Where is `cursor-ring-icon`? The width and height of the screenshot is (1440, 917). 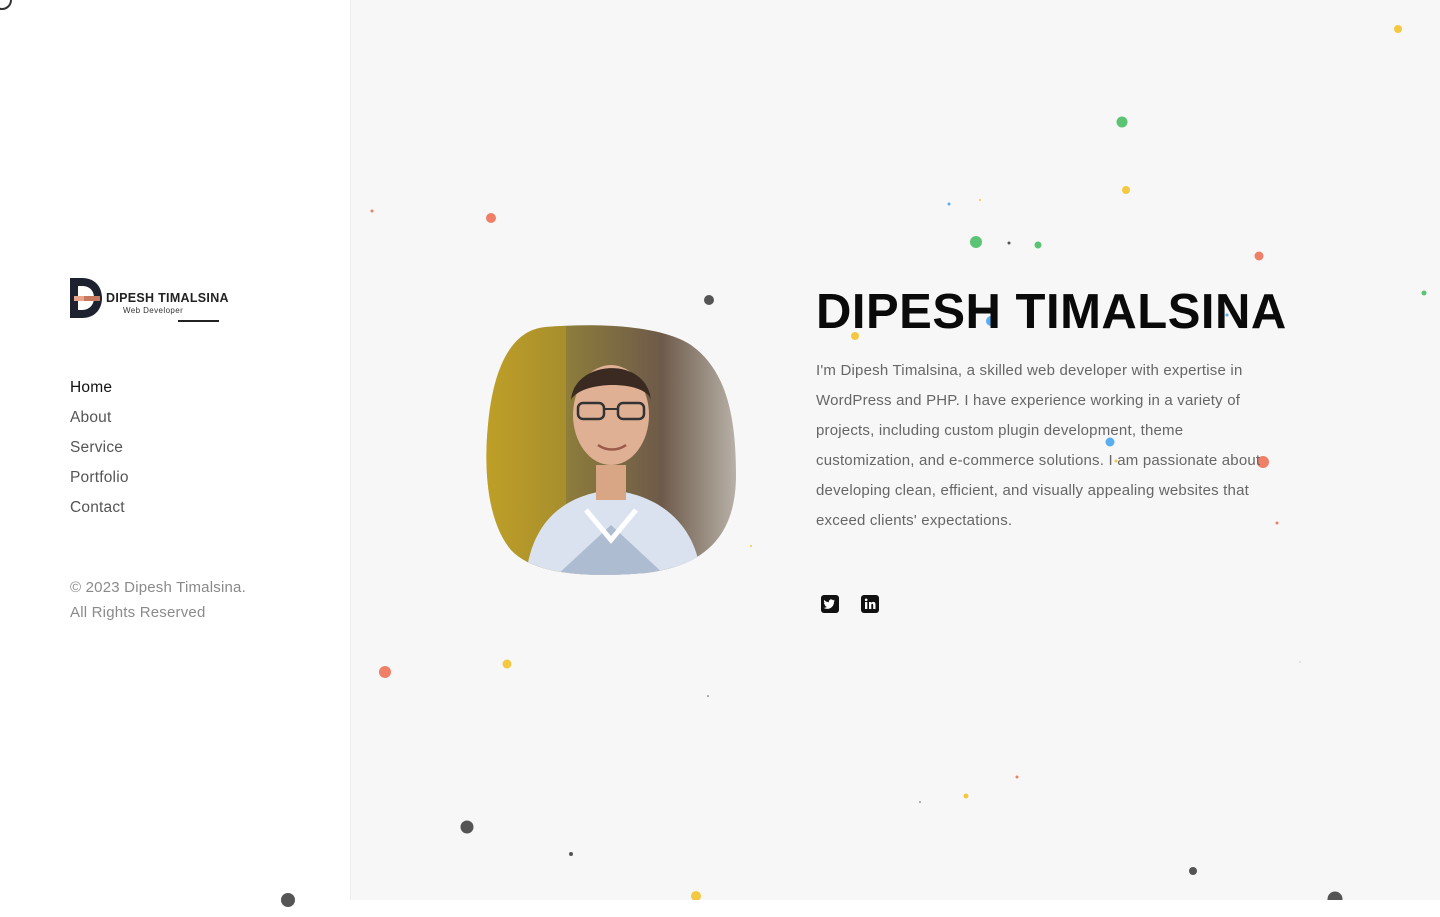
cursor-ring-icon is located at coordinates (6, 5).